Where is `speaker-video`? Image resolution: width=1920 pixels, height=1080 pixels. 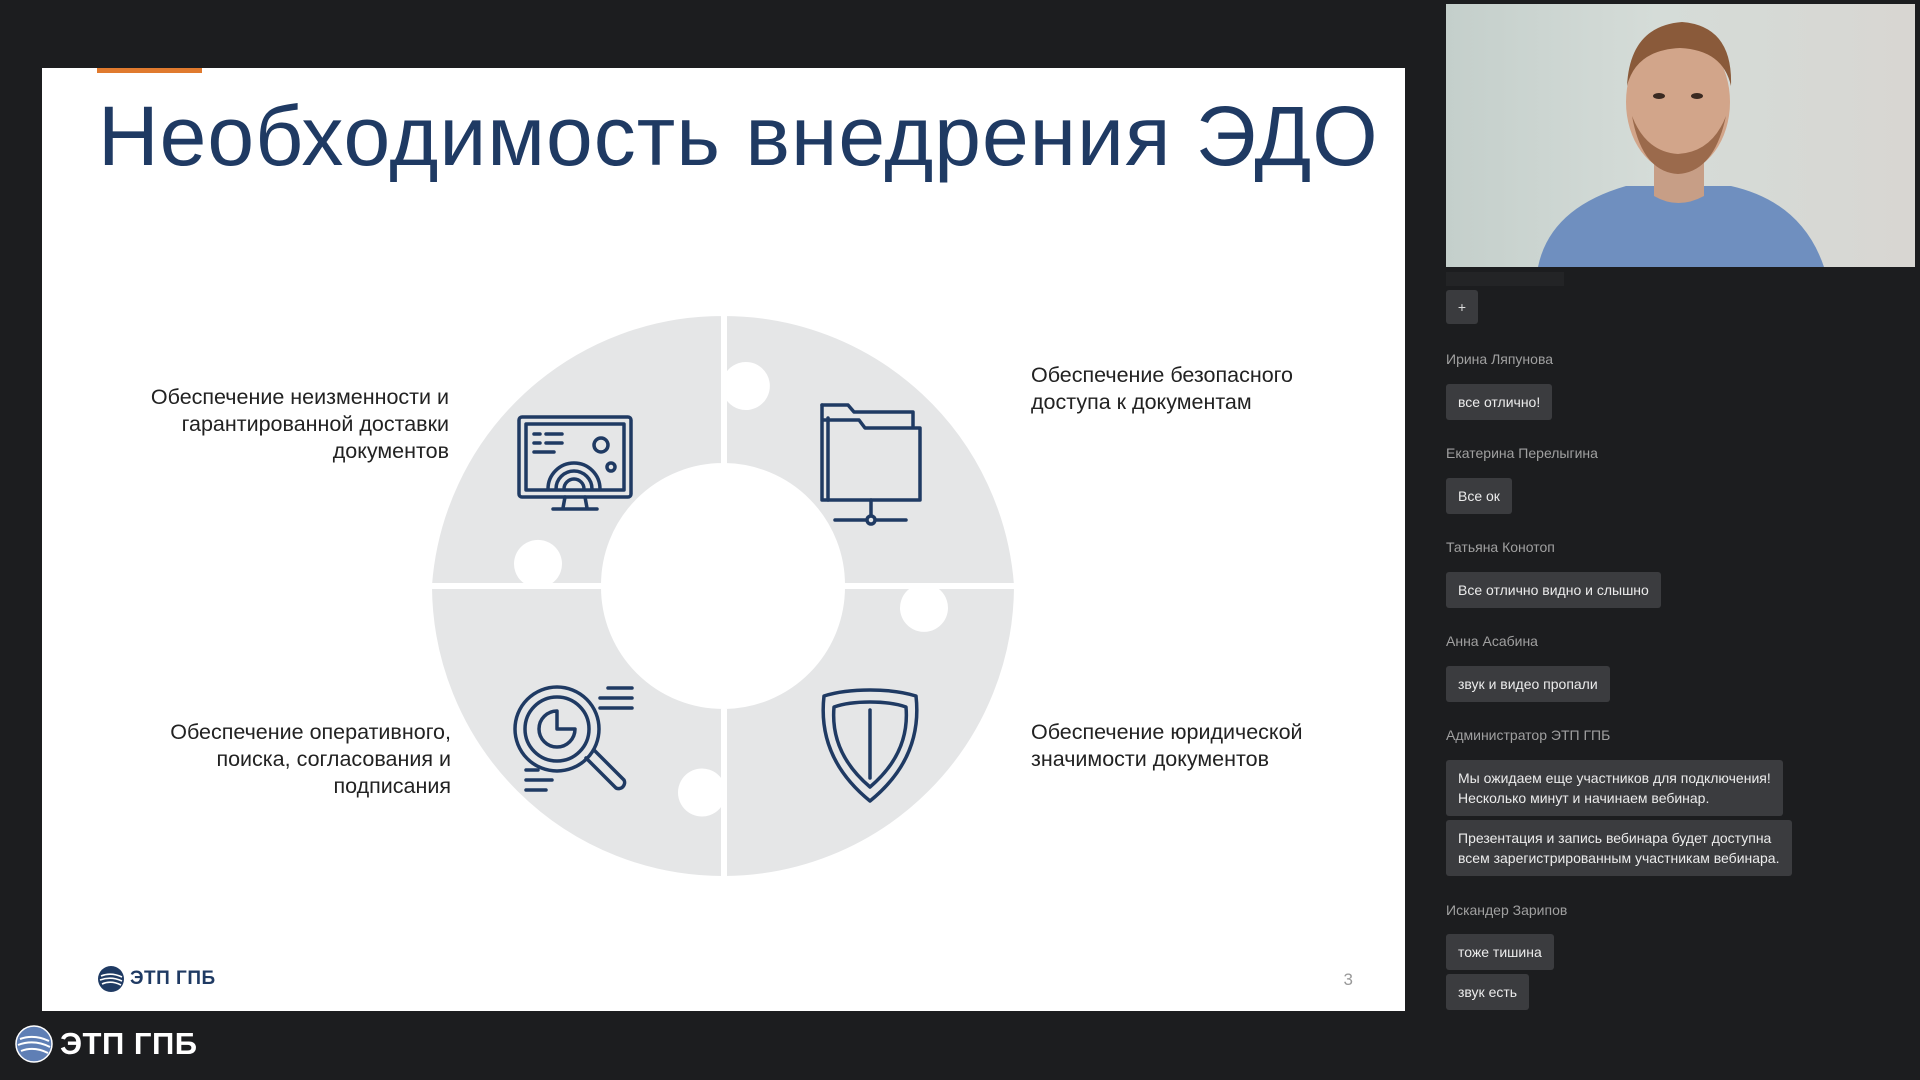
speaker-video is located at coordinates (1680, 135).